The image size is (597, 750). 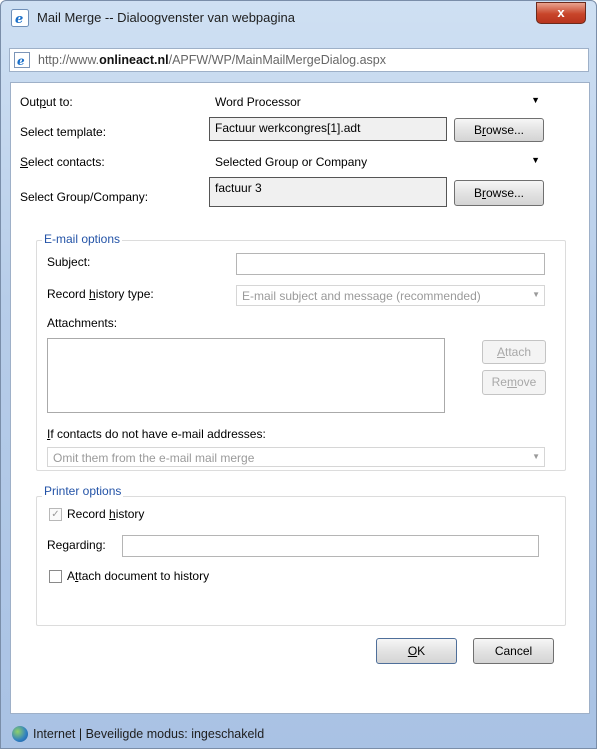 What do you see at coordinates (296, 457) in the screenshot?
I see `no-email-select: Omit them from the e-mail mail merge ▼` at bounding box center [296, 457].